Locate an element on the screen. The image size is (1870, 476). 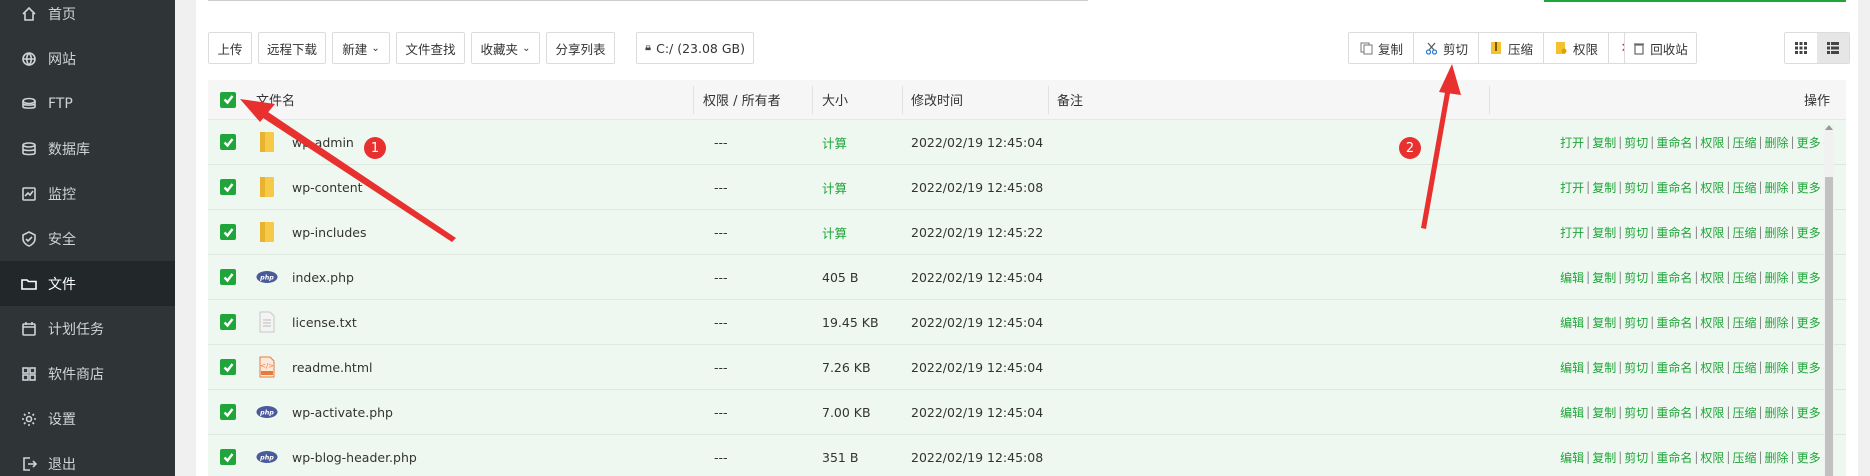
favorites-dropdown-button: 收藏夹 ⌄ is located at coordinates (505, 48).